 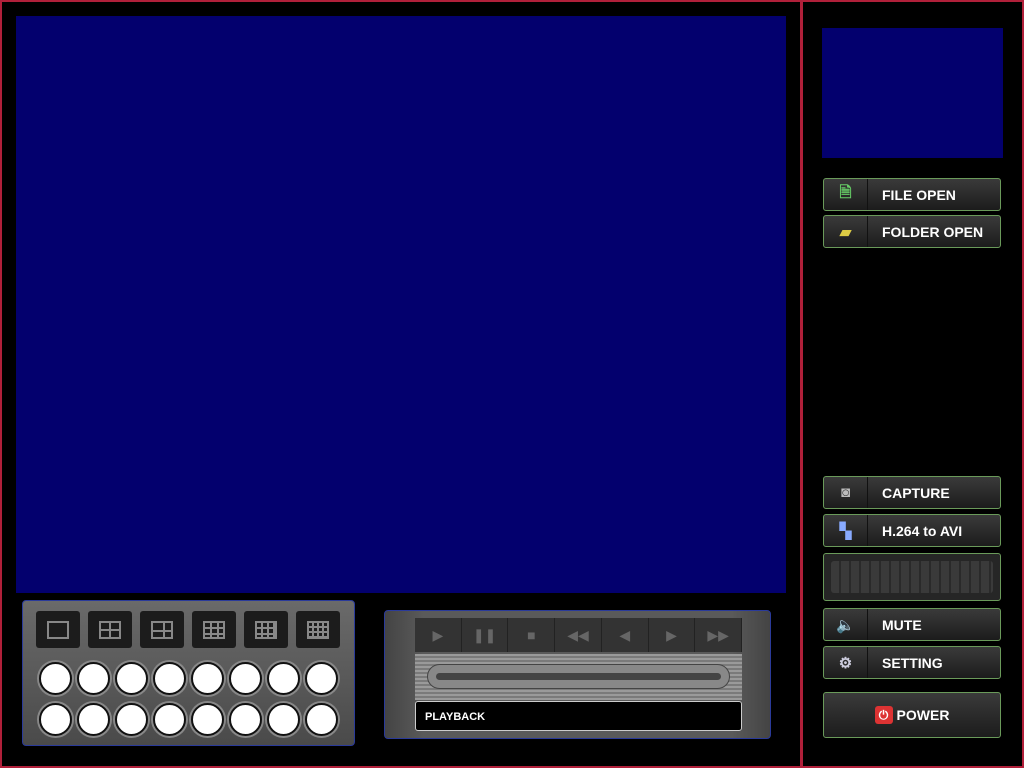 I want to click on folder-icon: ▰, so click(x=846, y=231).